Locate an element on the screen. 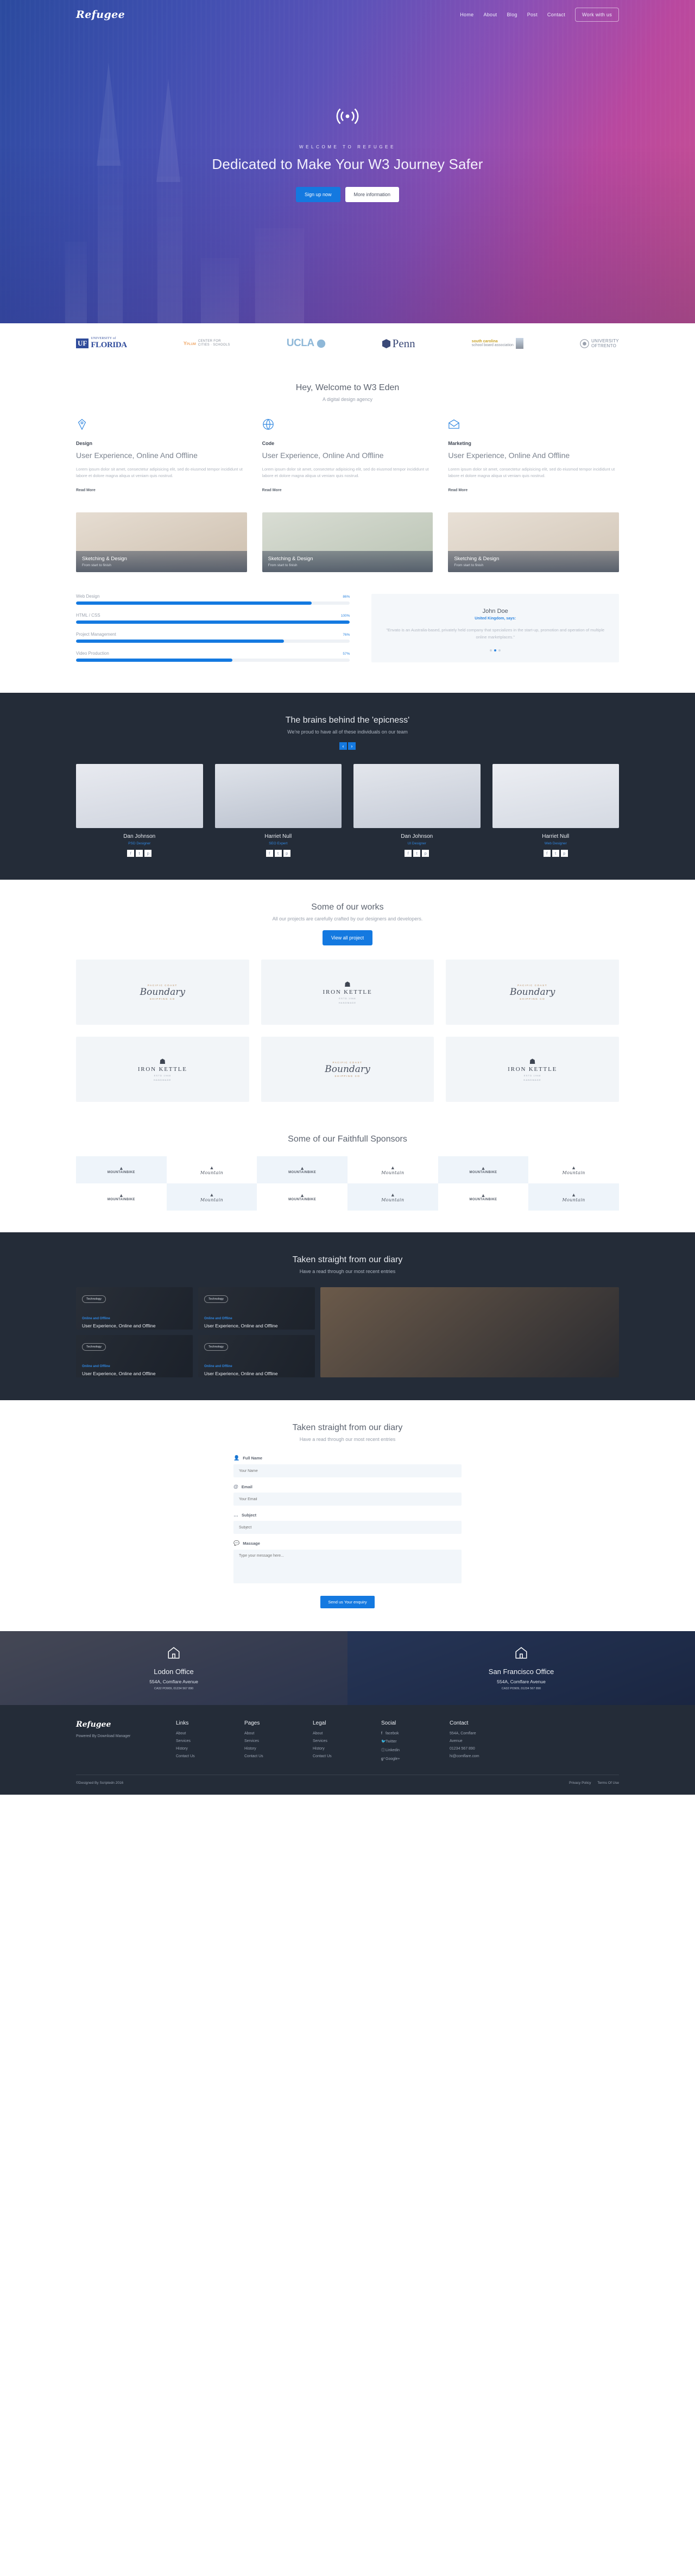 The image size is (695, 2576). team-member-card: Harriet Null Web Designer ftp is located at coordinates (555, 810).